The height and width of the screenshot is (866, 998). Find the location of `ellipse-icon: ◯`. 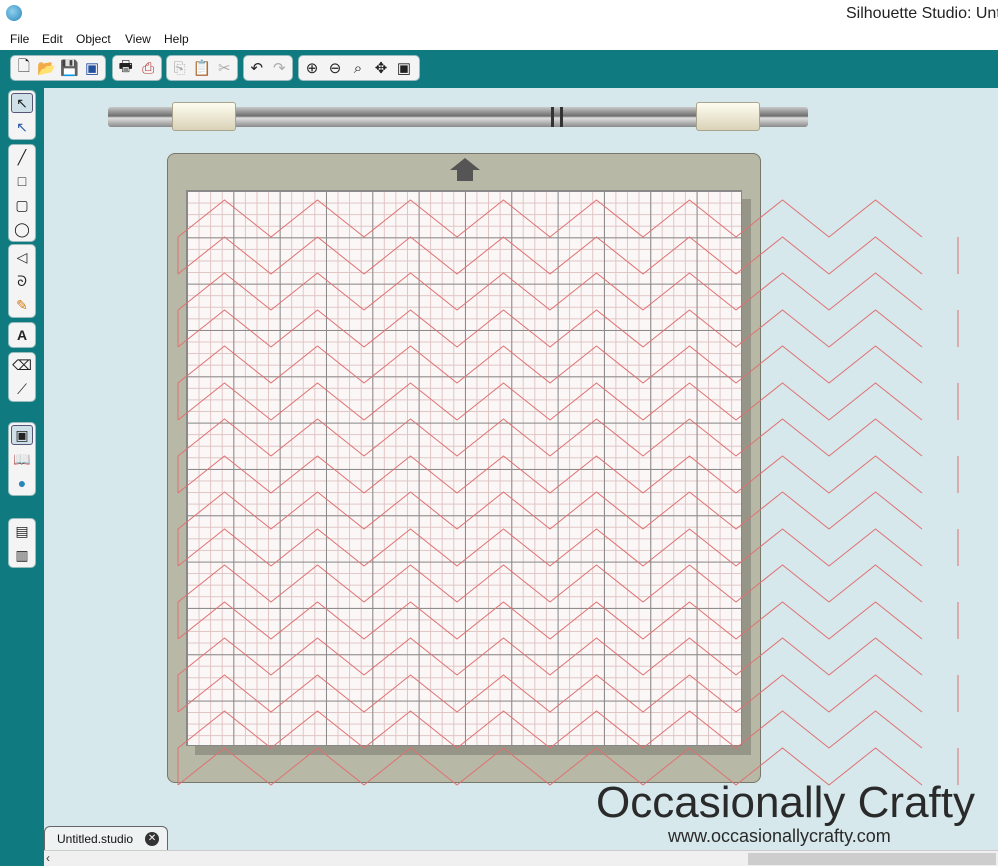

ellipse-icon: ◯ is located at coordinates (22, 229).